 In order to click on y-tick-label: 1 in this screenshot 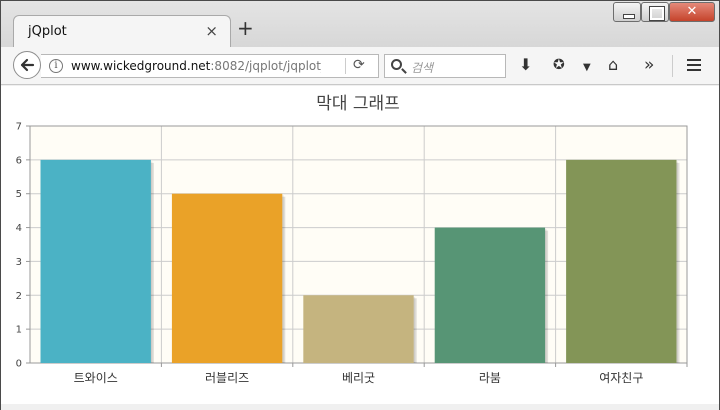, I will do `click(19, 330)`.